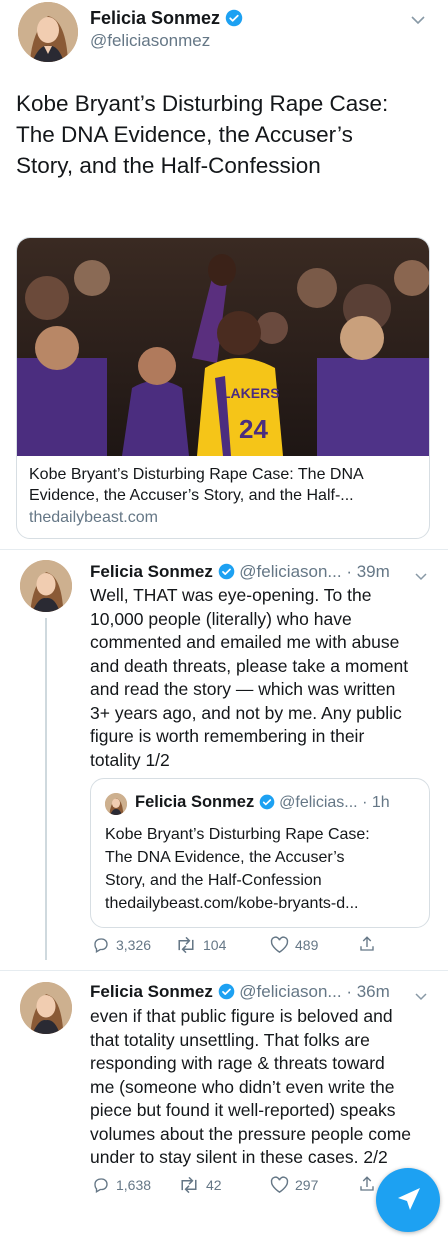 This screenshot has width=448, height=1237. I want to click on author-handle: @feliciasonmez, so click(150, 41).